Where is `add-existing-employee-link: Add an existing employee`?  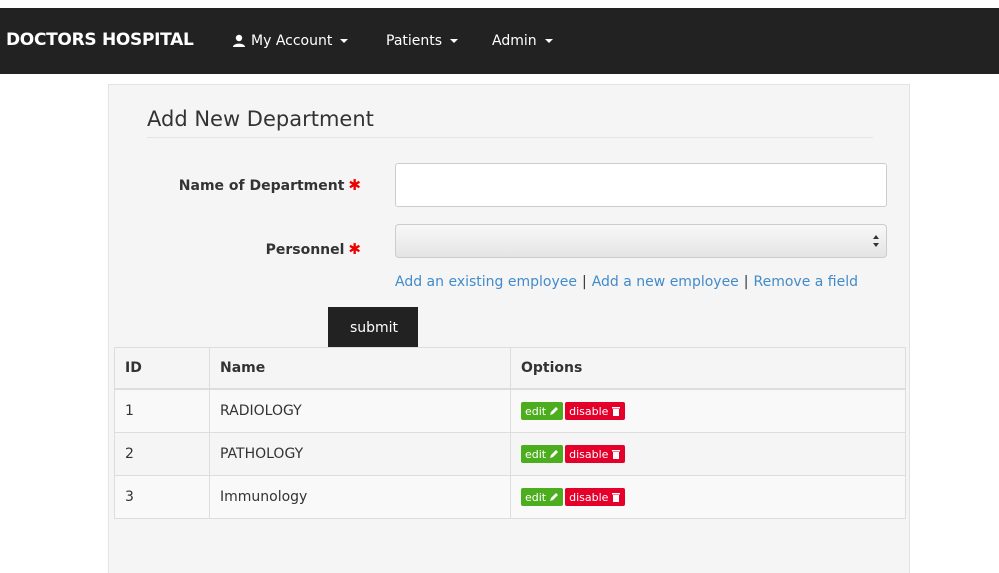 add-existing-employee-link: Add an existing employee is located at coordinates (486, 282).